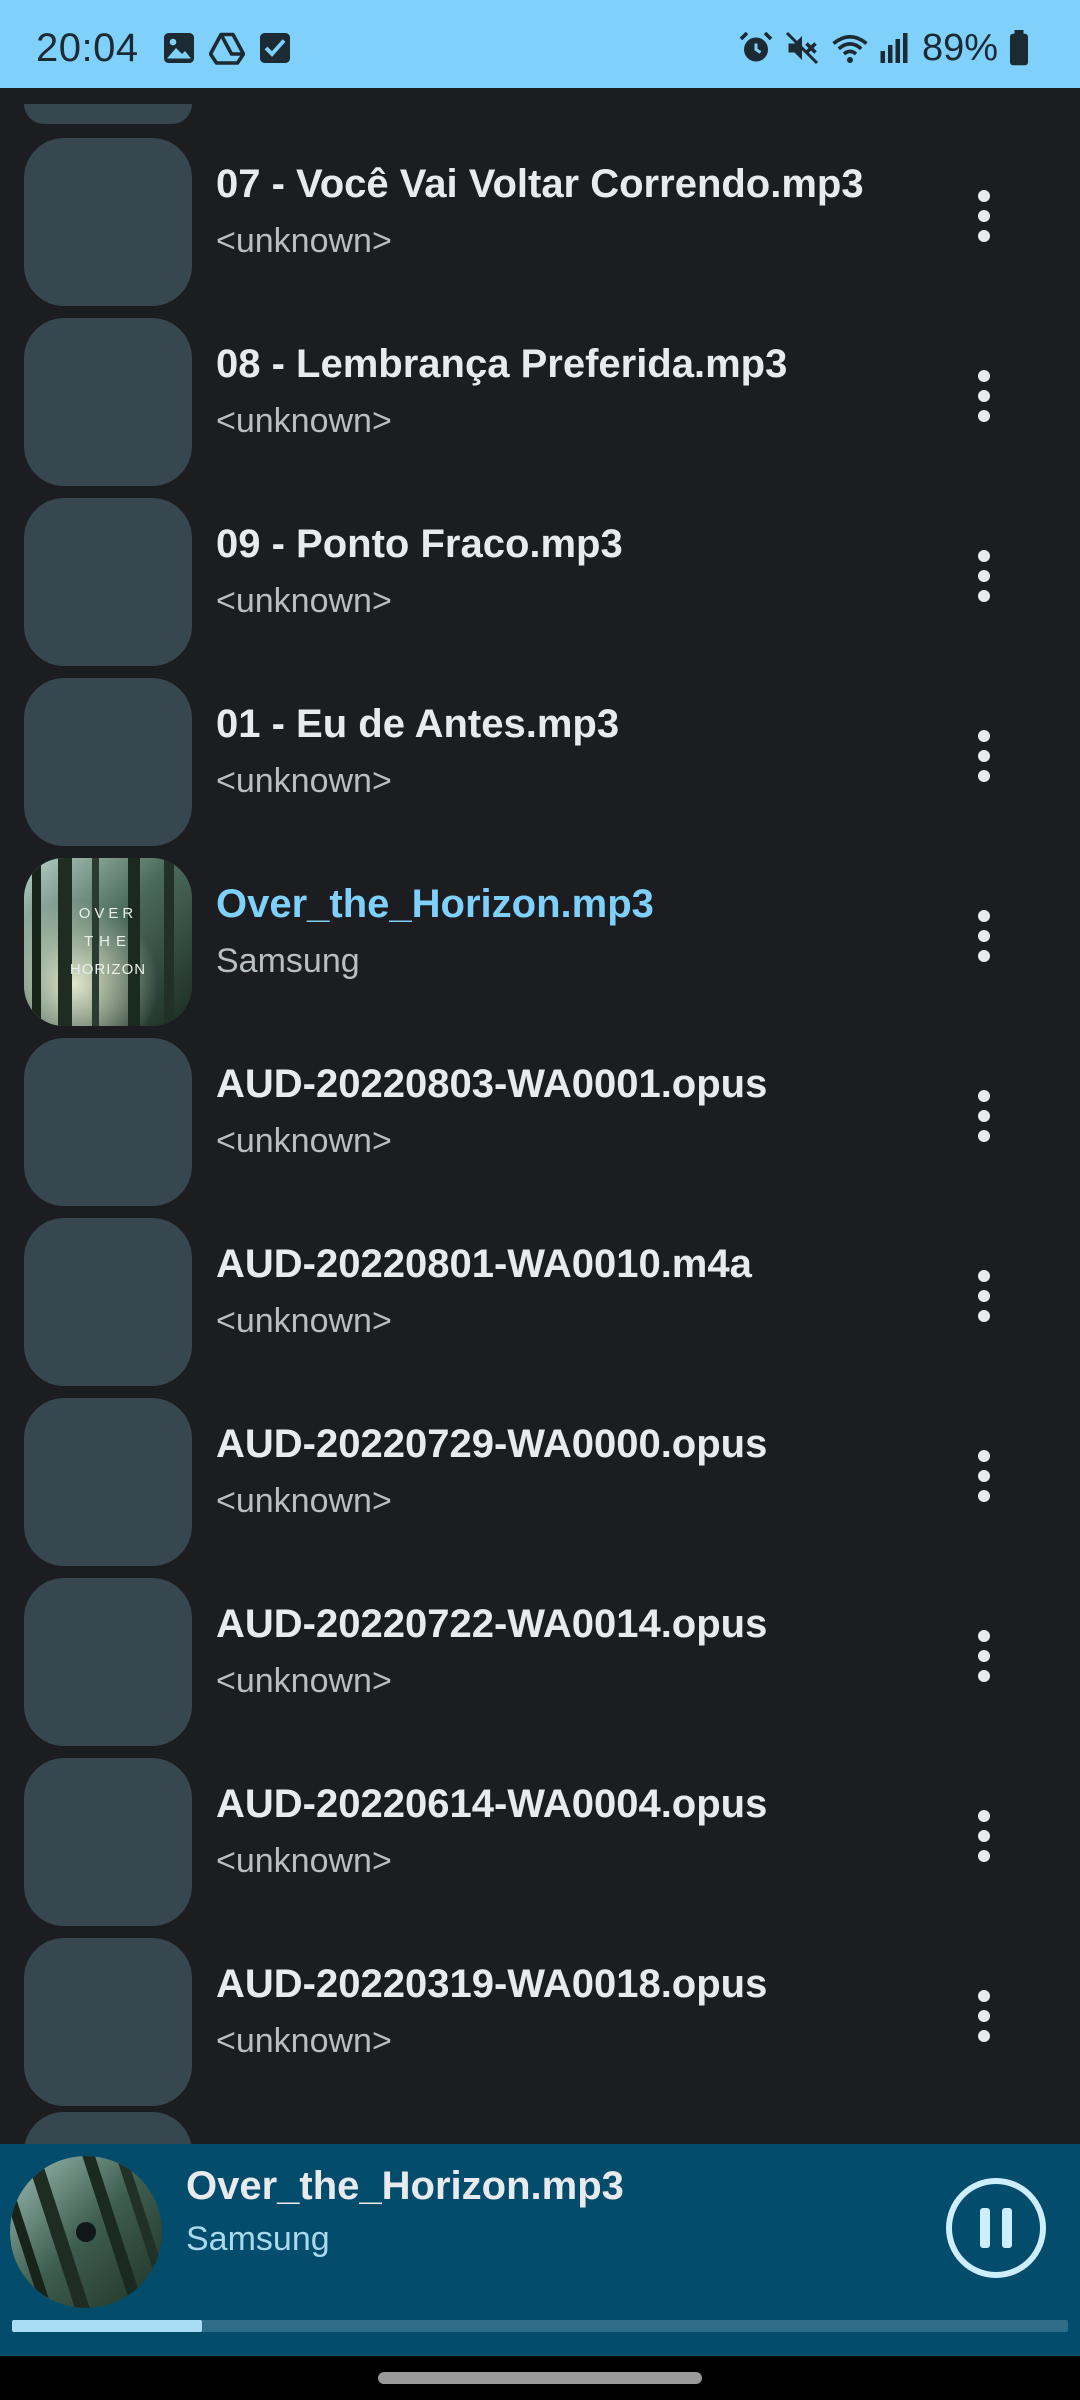 Image resolution: width=1080 pixels, height=2400 pixels. I want to click on now-playing-title: Over_the_Horizon.mp3, so click(405, 2186).